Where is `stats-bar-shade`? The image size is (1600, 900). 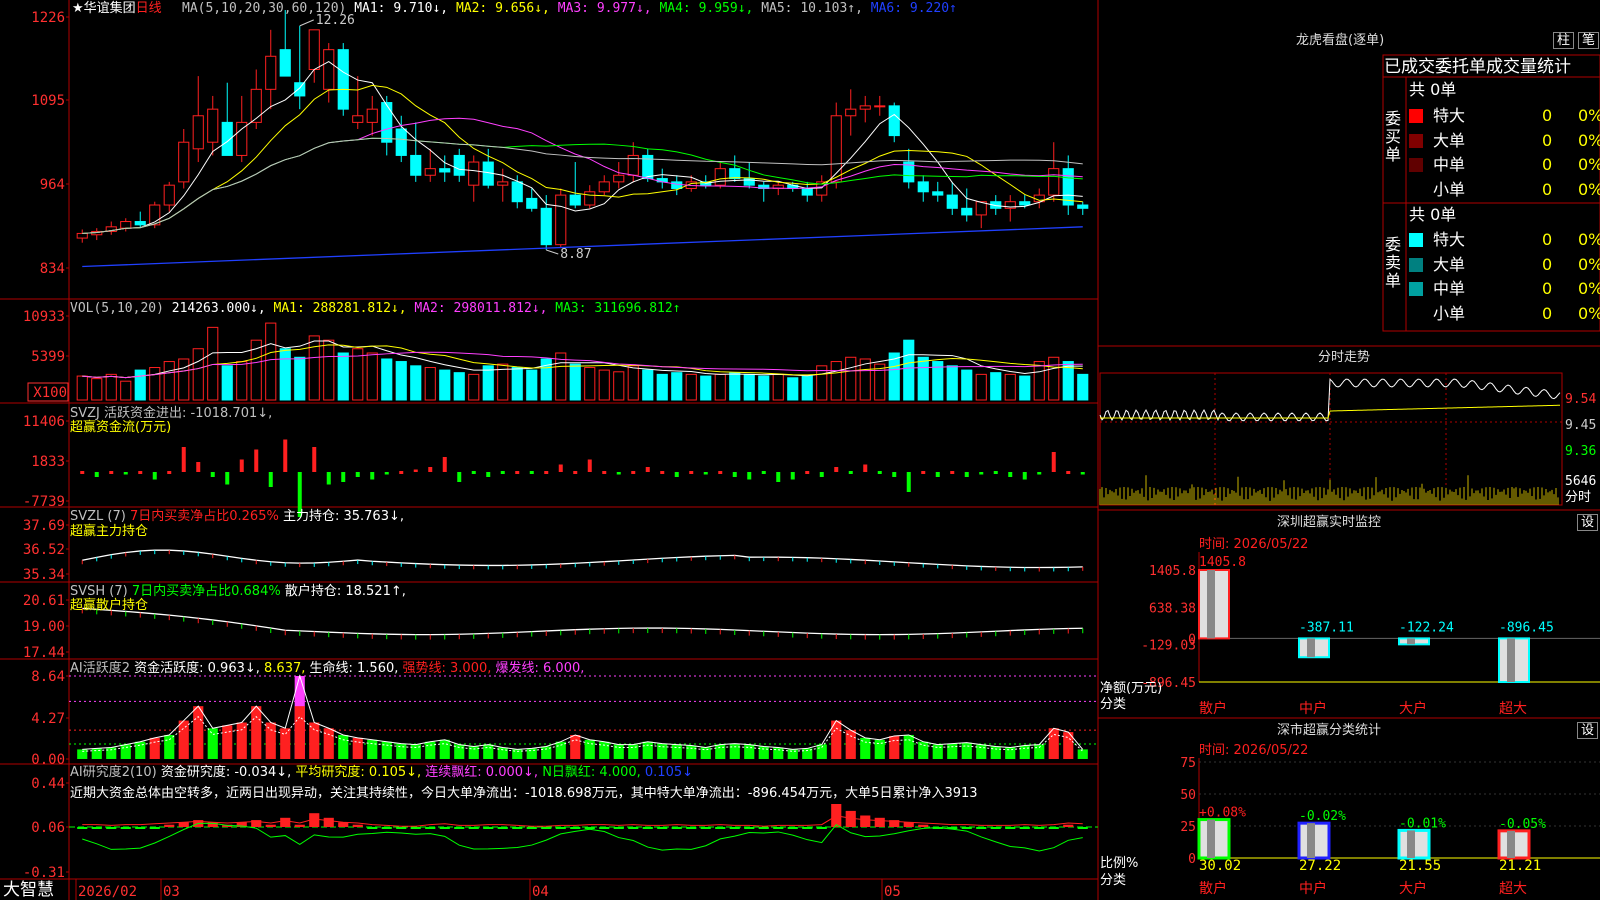 stats-bar-shade is located at coordinates (1511, 844).